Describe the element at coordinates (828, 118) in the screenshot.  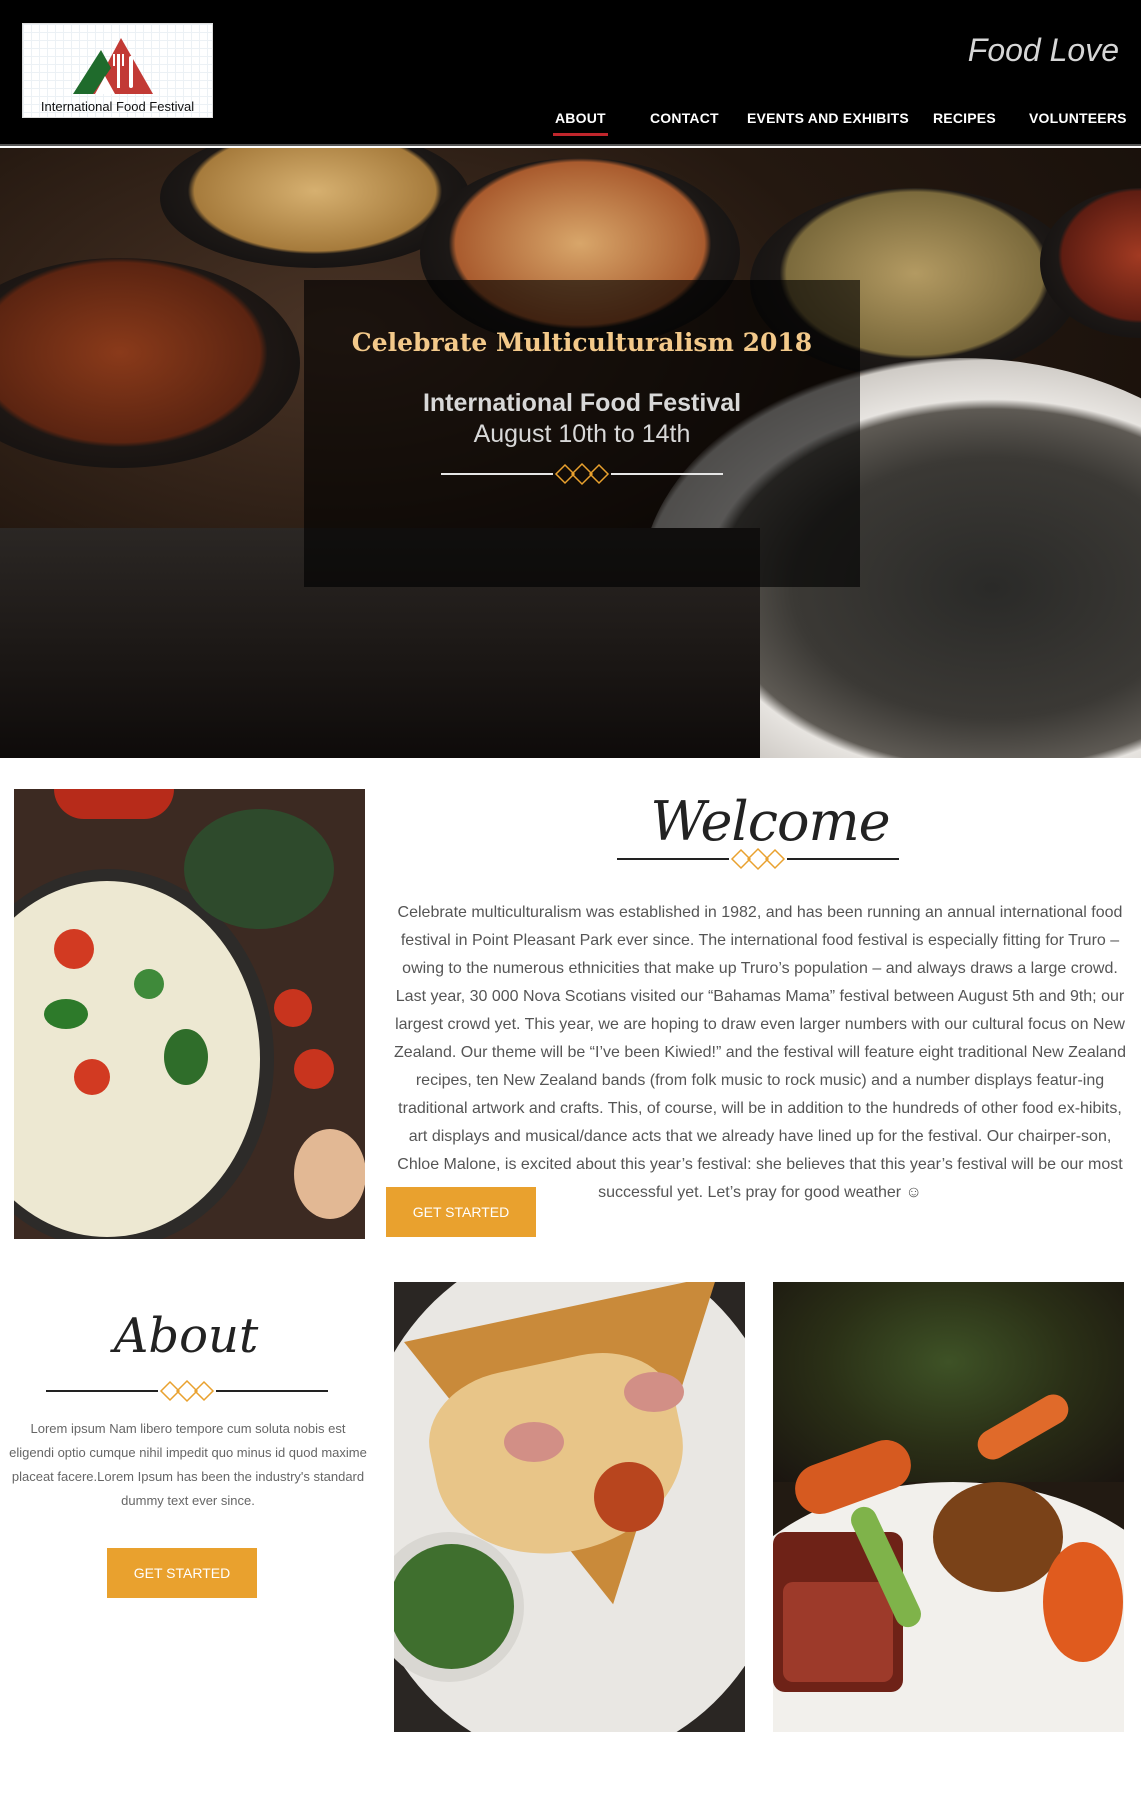
I see `nav-events-and-exhibits: EVENTS AND EXHIBITS` at that location.